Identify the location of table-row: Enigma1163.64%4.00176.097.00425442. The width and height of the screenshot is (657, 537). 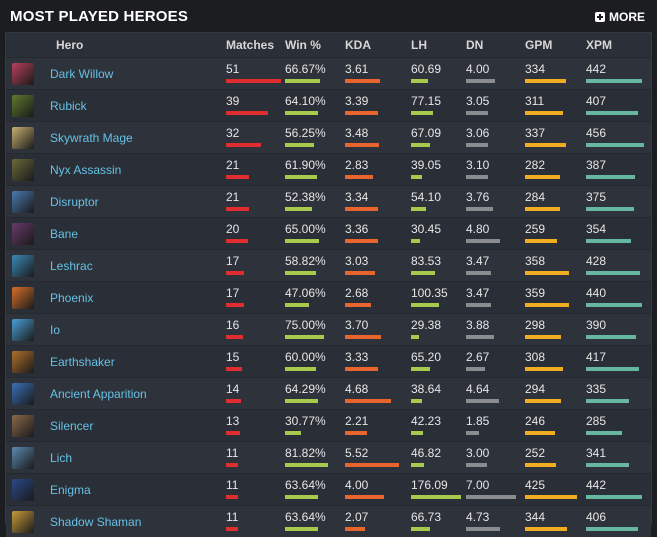
(328, 490).